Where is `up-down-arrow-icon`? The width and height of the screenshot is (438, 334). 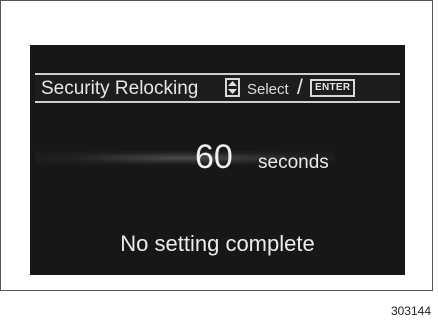 up-down-arrow-icon is located at coordinates (232, 87).